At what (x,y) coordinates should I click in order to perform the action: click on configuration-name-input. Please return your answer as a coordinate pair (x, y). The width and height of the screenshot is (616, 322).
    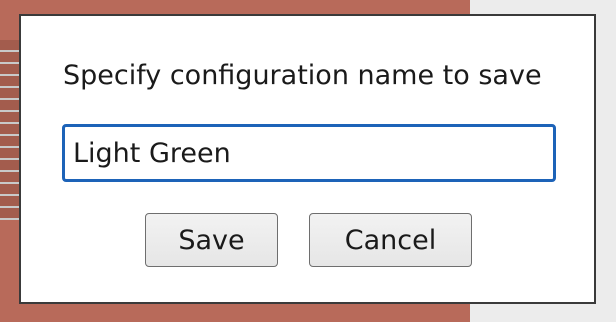
    Looking at the image, I should click on (309, 153).